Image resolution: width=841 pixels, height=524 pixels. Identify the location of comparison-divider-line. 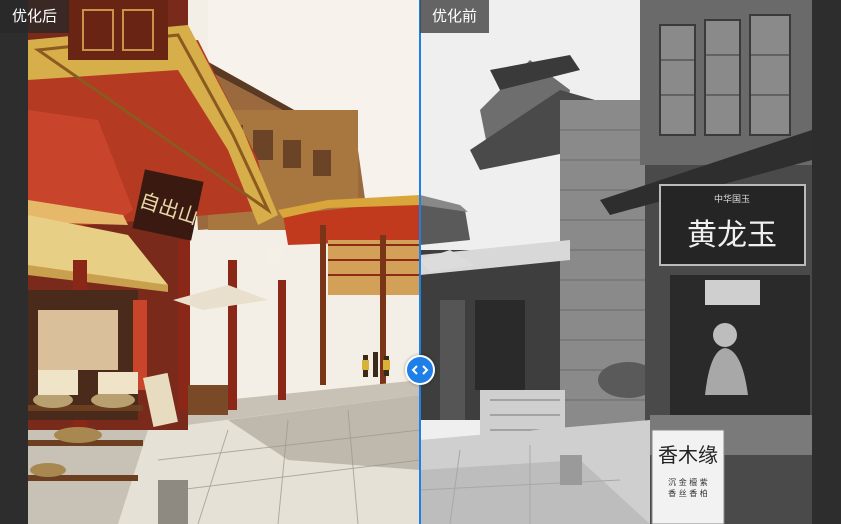
(420, 262).